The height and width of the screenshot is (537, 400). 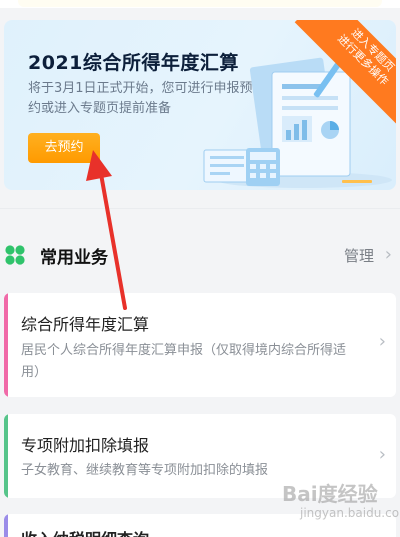 I want to click on top-strip, so click(x=200, y=4).